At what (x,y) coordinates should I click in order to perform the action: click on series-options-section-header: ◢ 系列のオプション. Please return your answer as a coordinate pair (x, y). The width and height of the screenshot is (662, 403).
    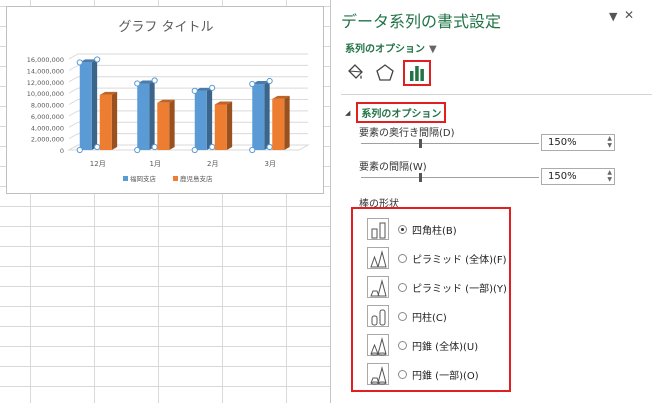
    Looking at the image, I should click on (396, 112).